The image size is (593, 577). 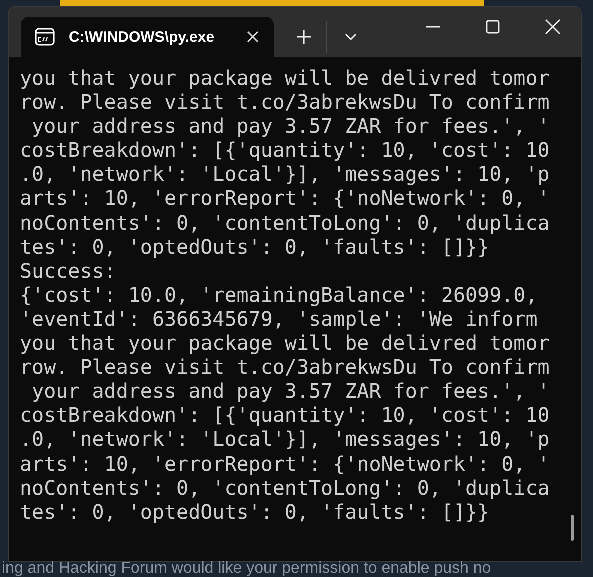 I want to click on output-line: {'cost': 10.0, 'remainingBalance': 26099.0,, so click(x=279, y=294).